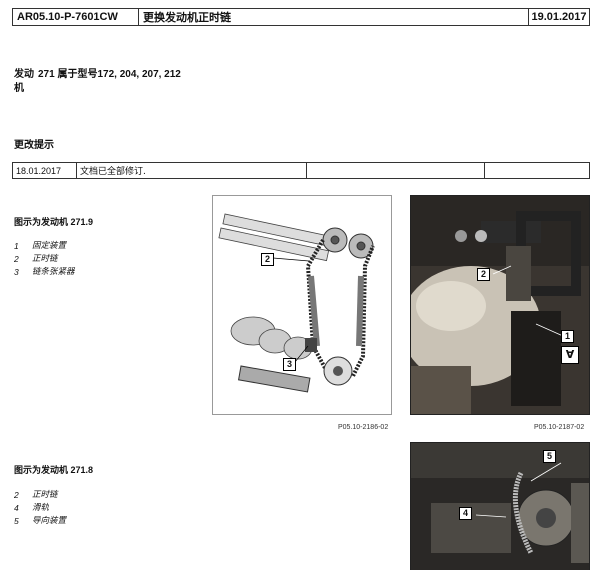 The height and width of the screenshot is (570, 602). Describe the element at coordinates (559, 427) in the screenshot. I see `fig2-code: P05.10-2187-02` at that location.